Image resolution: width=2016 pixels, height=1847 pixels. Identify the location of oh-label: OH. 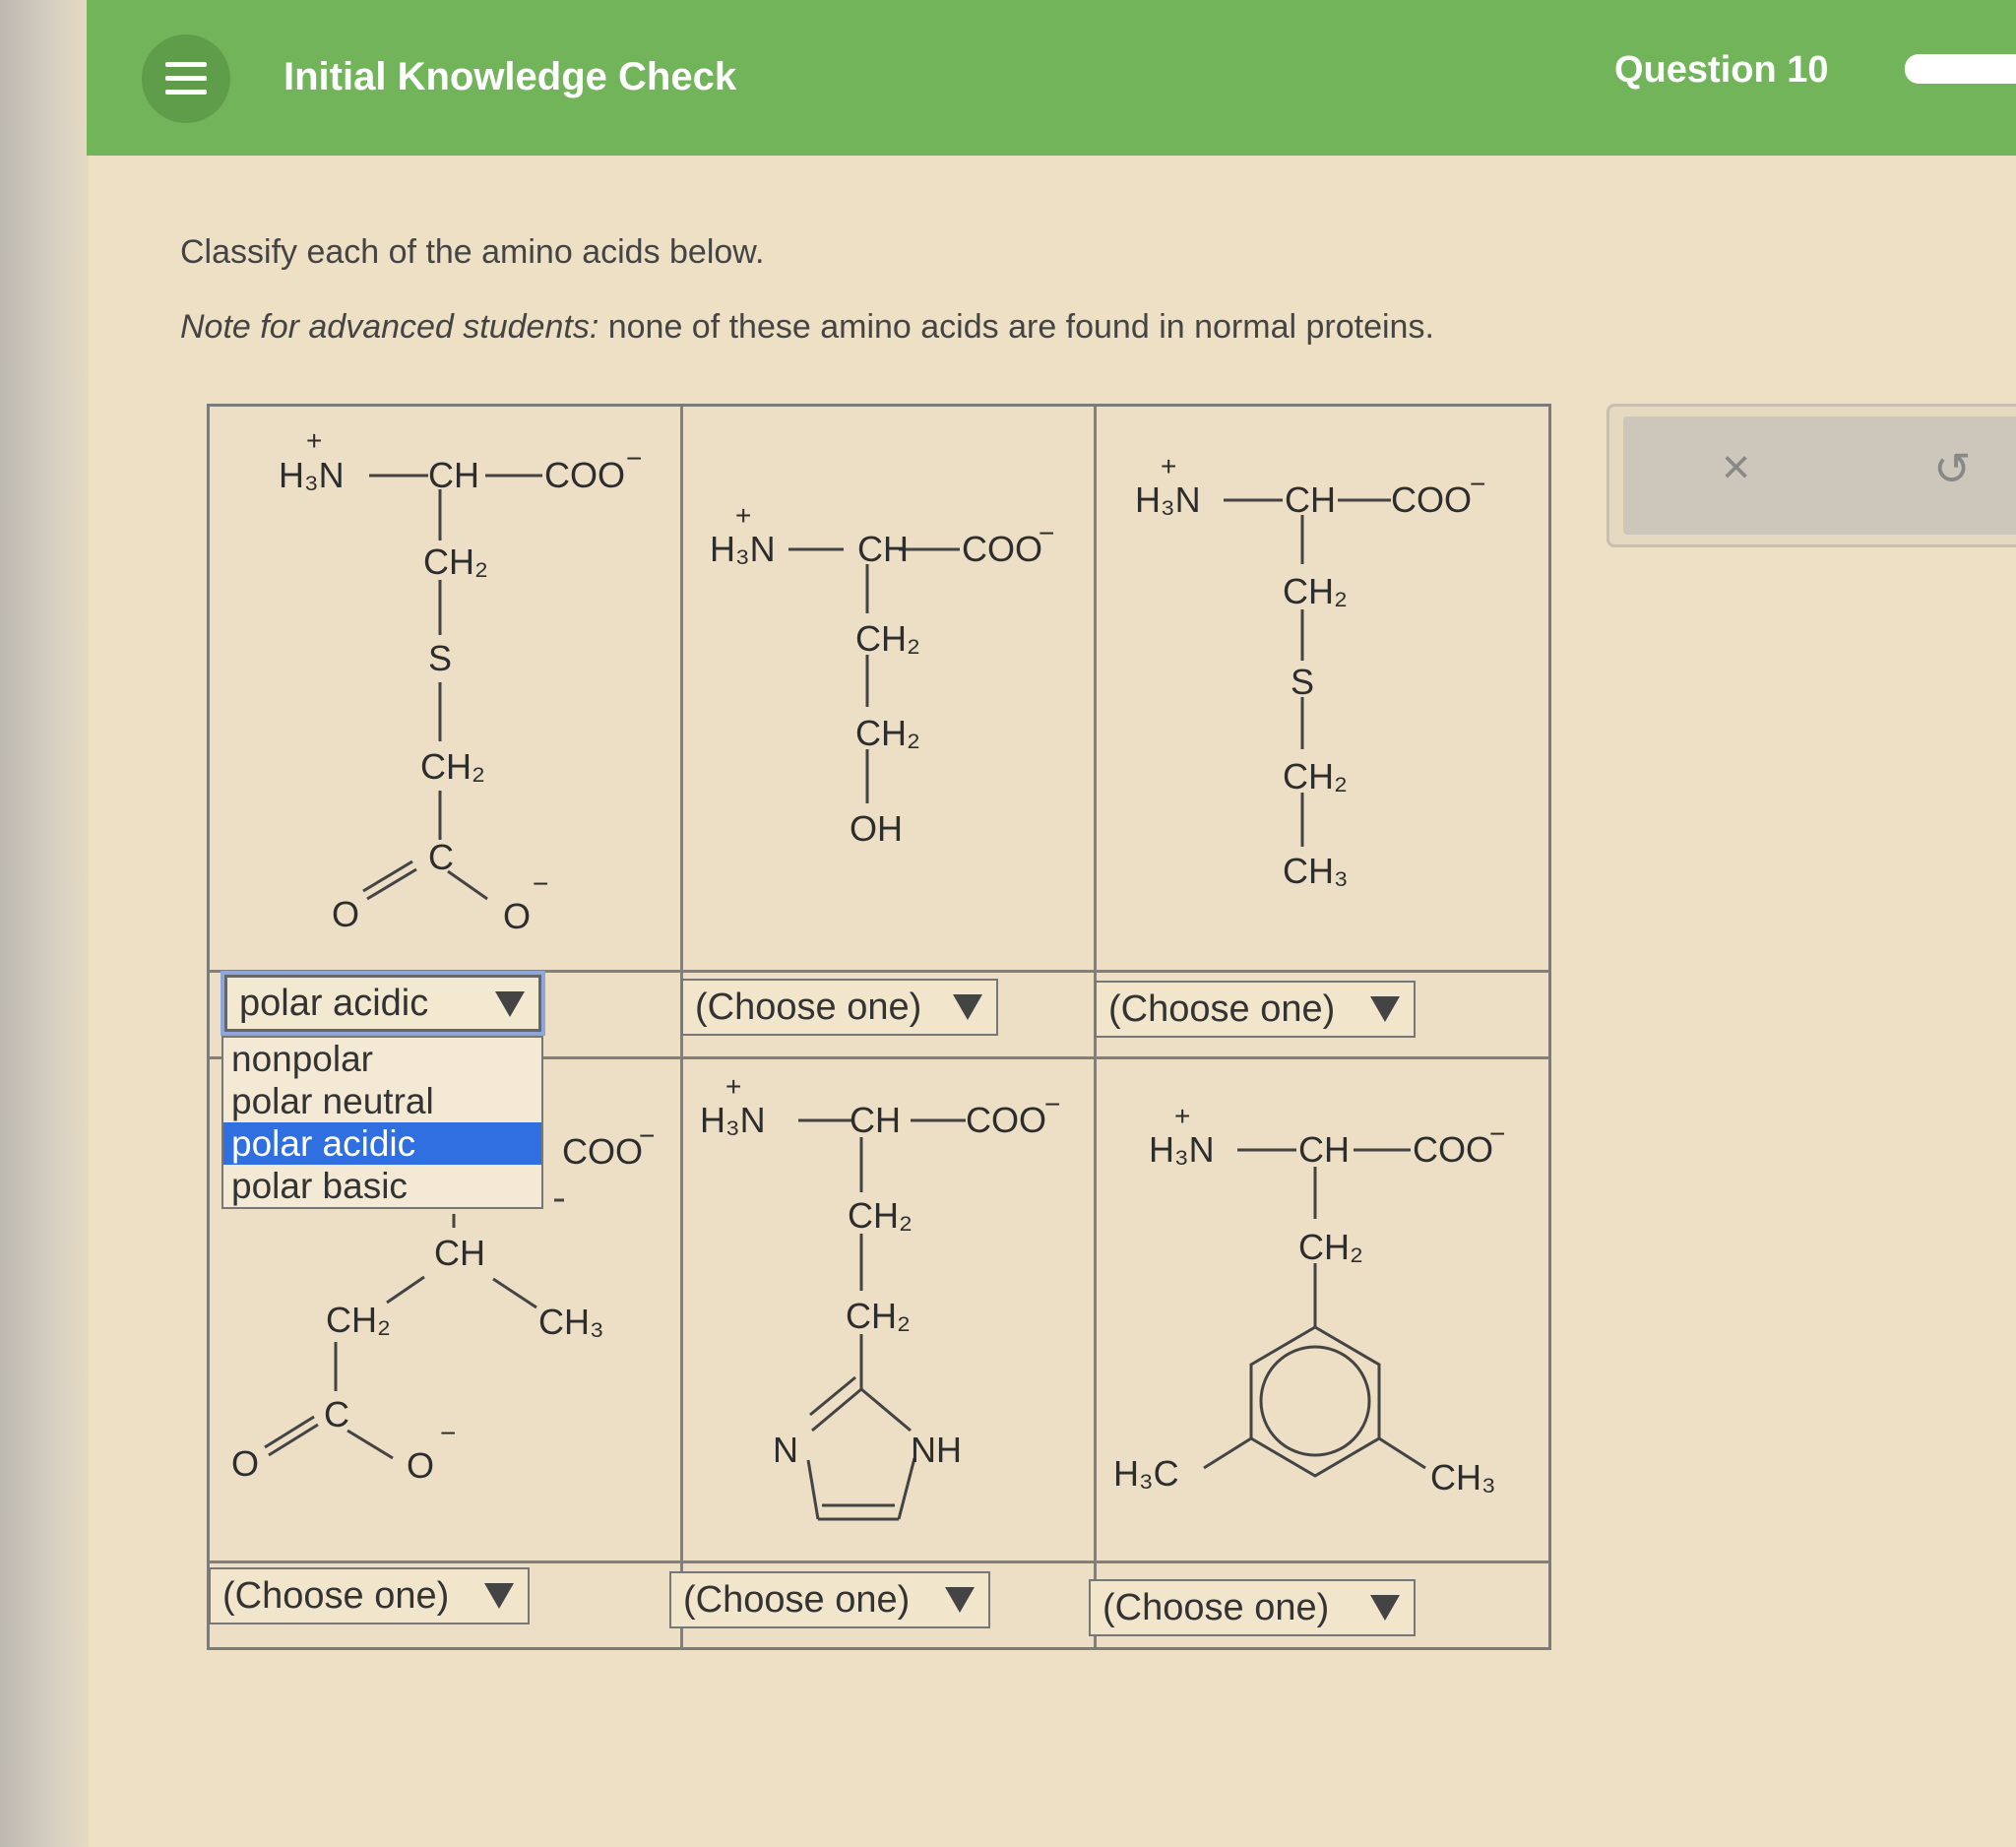
(876, 828).